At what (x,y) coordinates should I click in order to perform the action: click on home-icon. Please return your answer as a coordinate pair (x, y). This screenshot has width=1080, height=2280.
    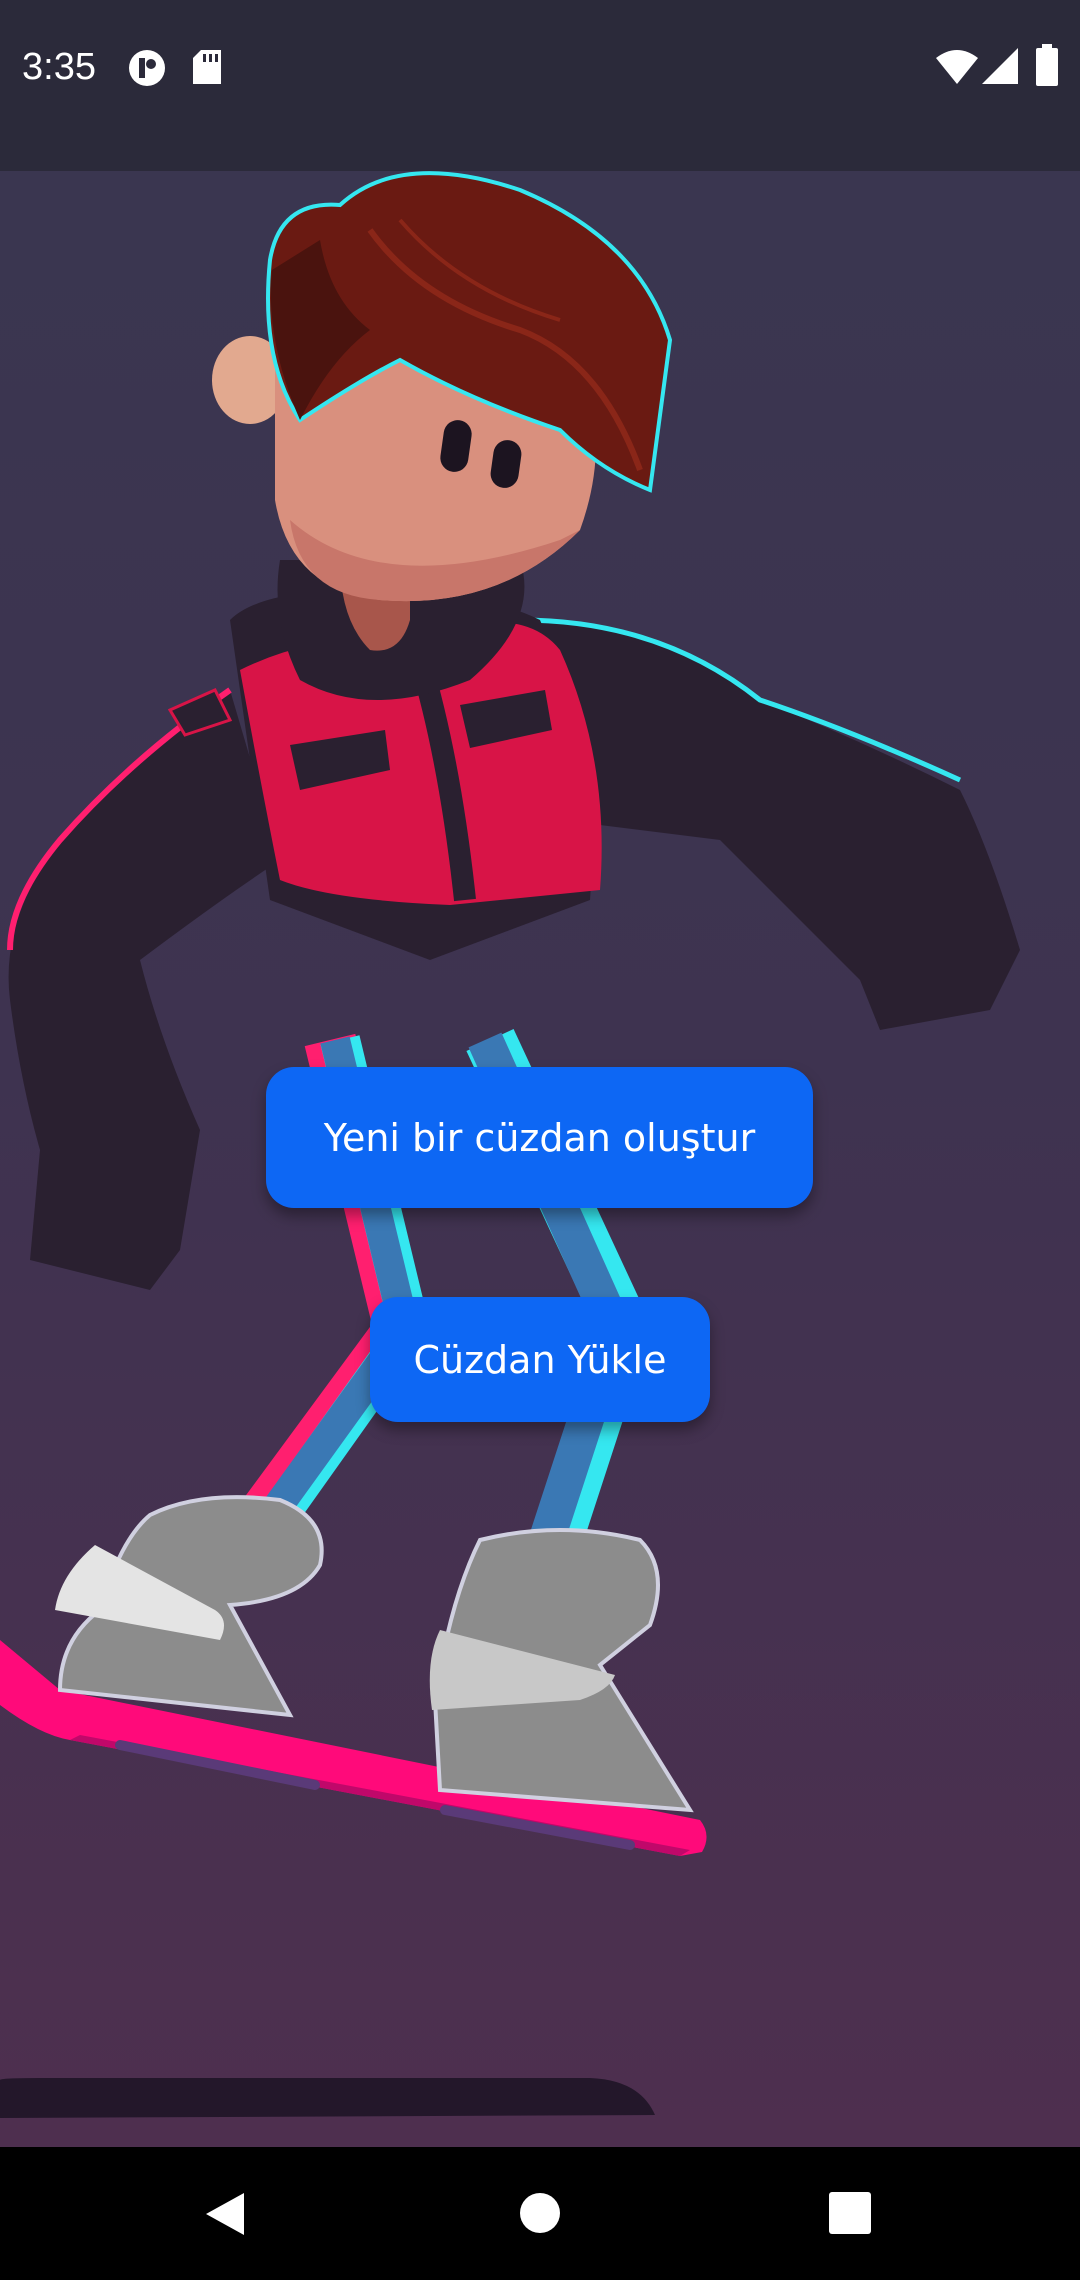
    Looking at the image, I should click on (540, 2215).